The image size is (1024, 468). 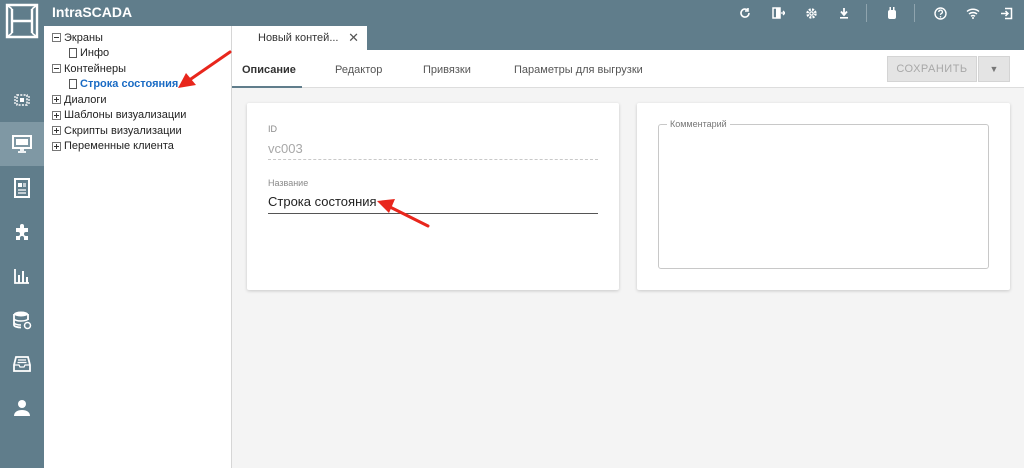 What do you see at coordinates (288, 183) in the screenshot?
I see `name-label: Название` at bounding box center [288, 183].